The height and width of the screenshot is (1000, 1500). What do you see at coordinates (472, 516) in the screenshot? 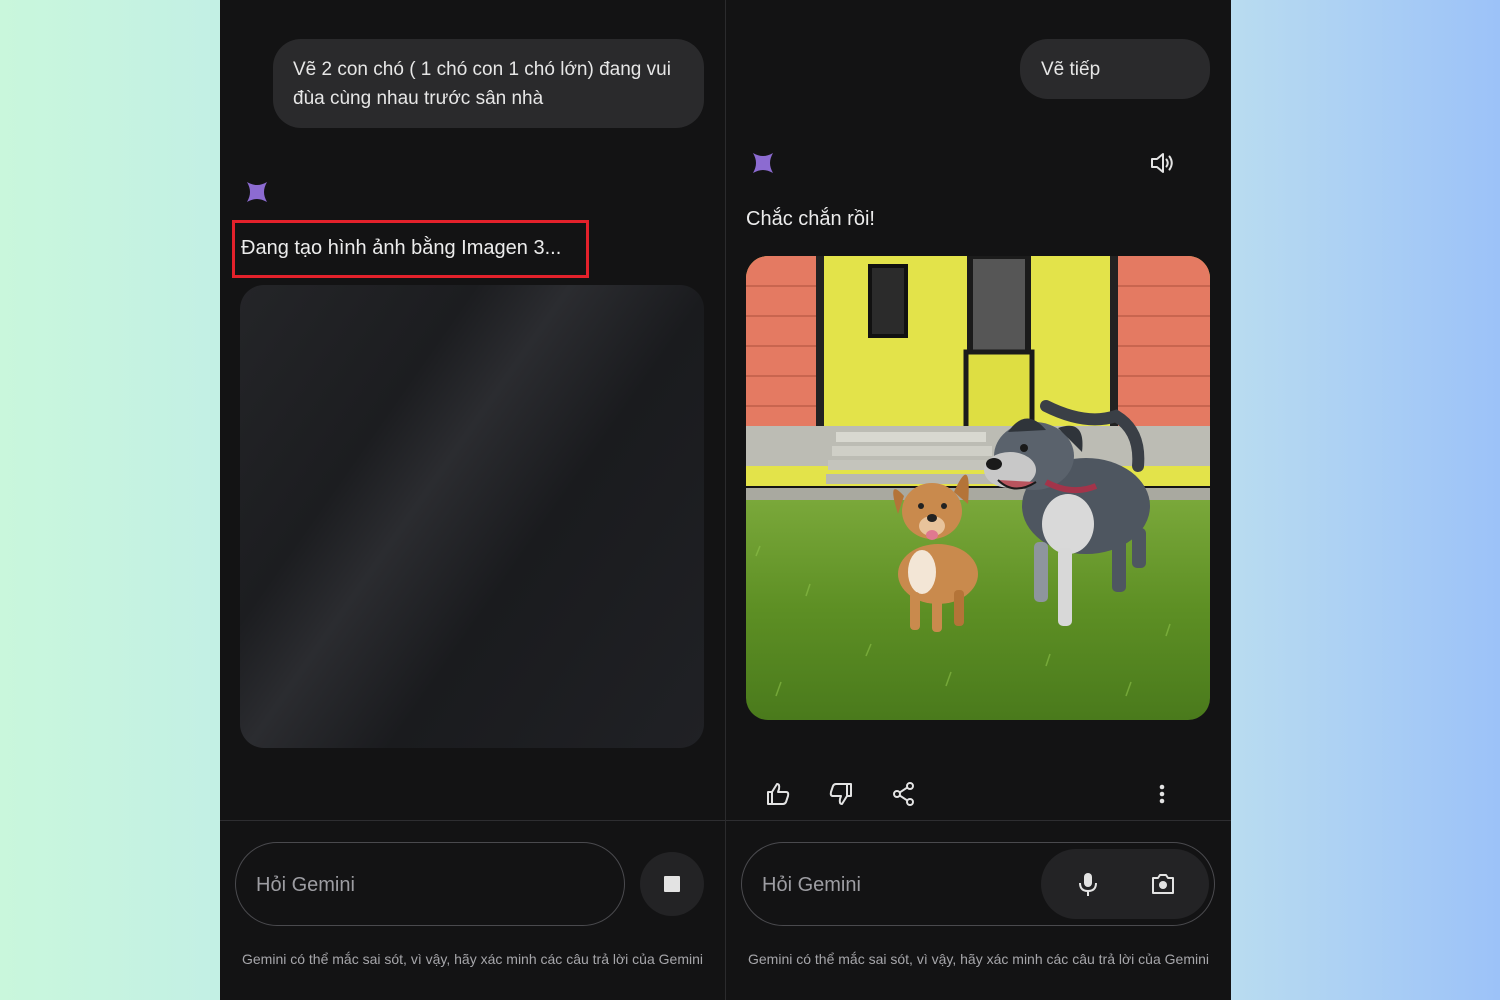
I see `image-loading-placeholder` at bounding box center [472, 516].